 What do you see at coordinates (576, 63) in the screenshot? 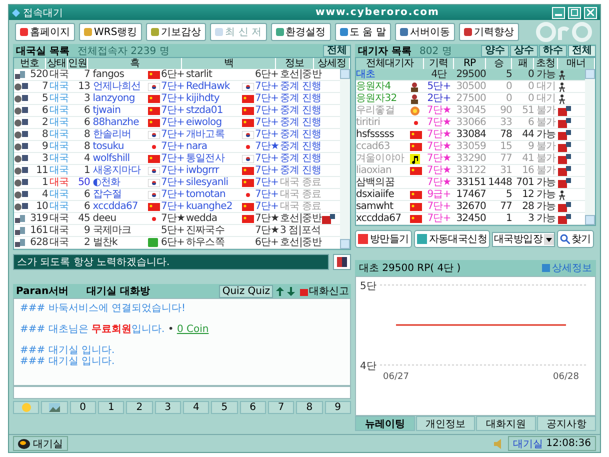
I see `column-header: 매너` at bounding box center [576, 63].